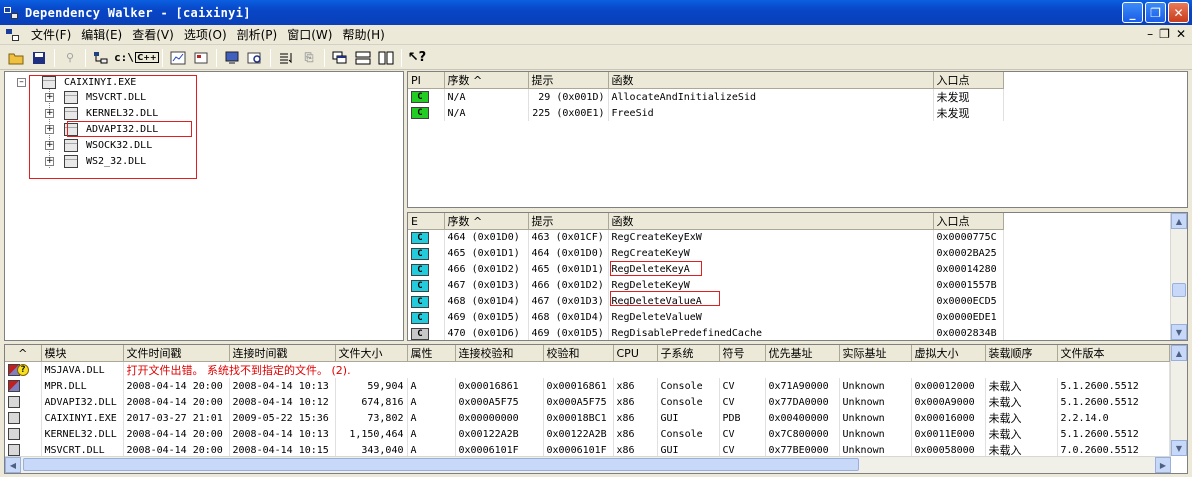 Image resolution: width=1192 pixels, height=477 pixels. Describe the element at coordinates (124, 58) in the screenshot. I see `full-paths-button: c:\` at that location.